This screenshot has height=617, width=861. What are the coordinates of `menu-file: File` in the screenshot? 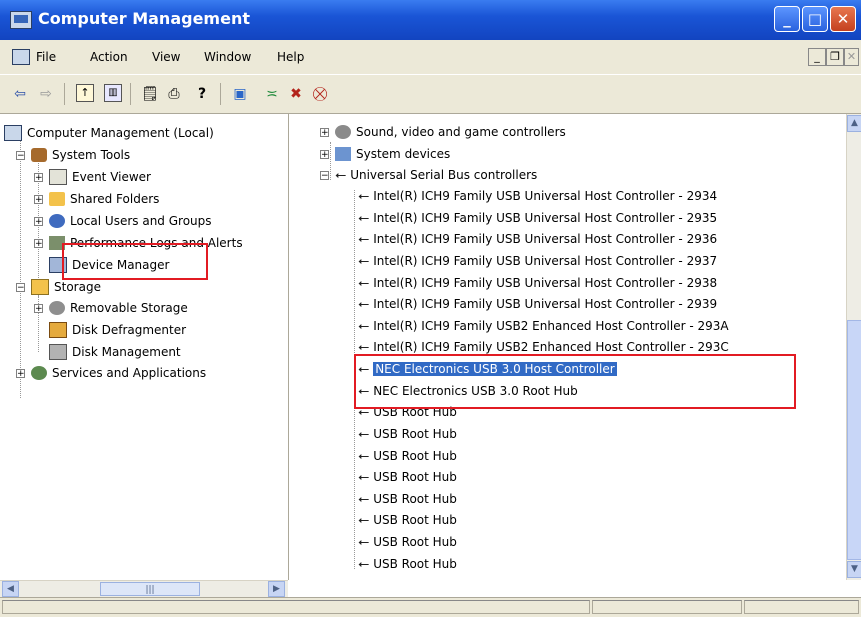 It's located at (46, 57).